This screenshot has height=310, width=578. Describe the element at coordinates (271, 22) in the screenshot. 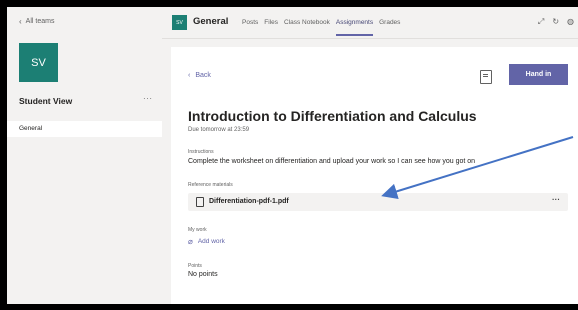

I see `tab-files: Files` at that location.